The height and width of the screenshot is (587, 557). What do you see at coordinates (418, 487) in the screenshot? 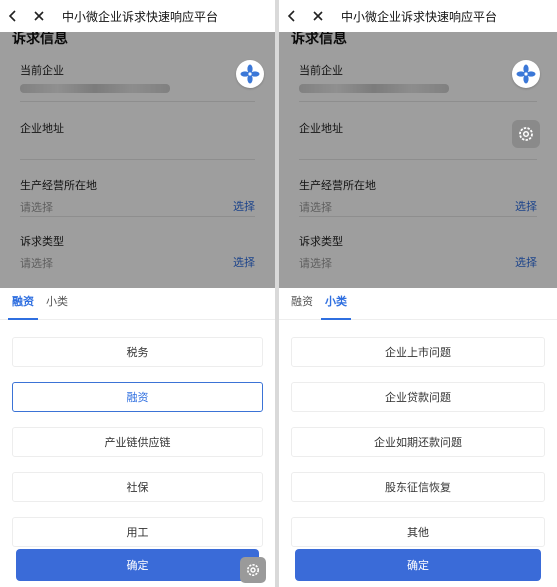
I see `option-item: 股东征信恢复` at bounding box center [418, 487].